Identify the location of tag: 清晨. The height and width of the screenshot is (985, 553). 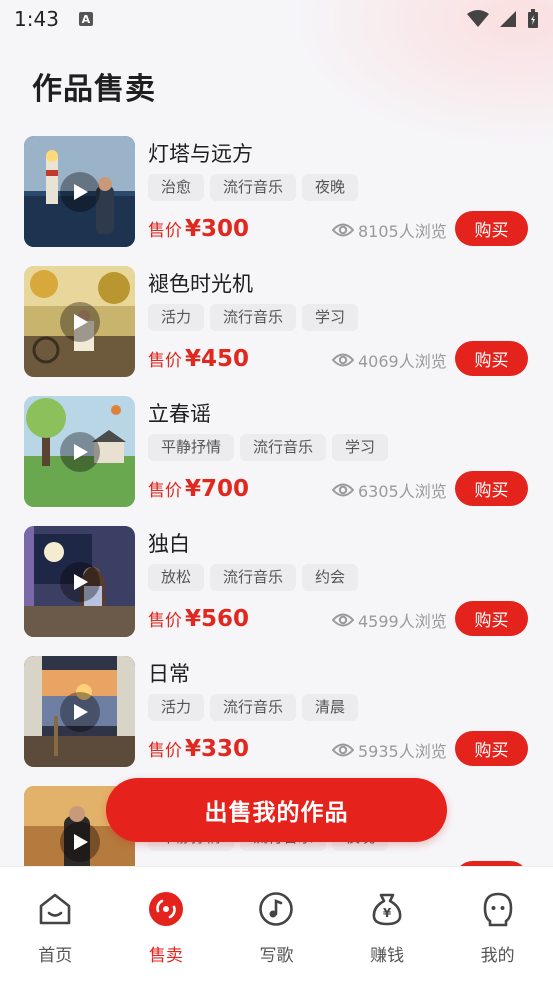
(330, 707).